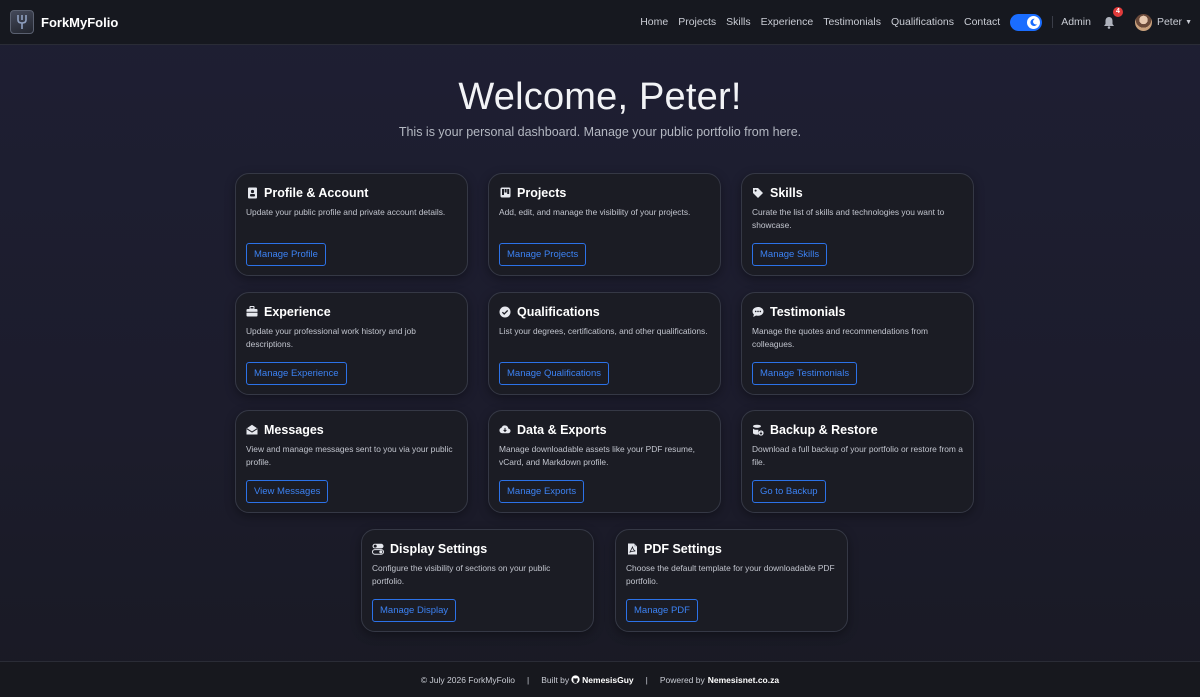  I want to click on brand-name: ForkMyFolio, so click(80, 22).